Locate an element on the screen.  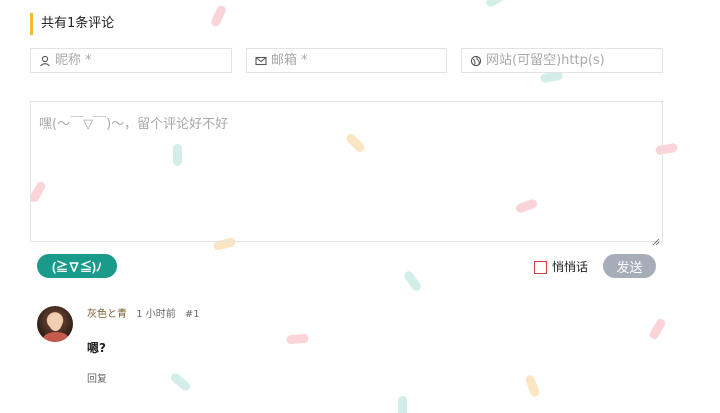
private-checkbox is located at coordinates (540, 267).